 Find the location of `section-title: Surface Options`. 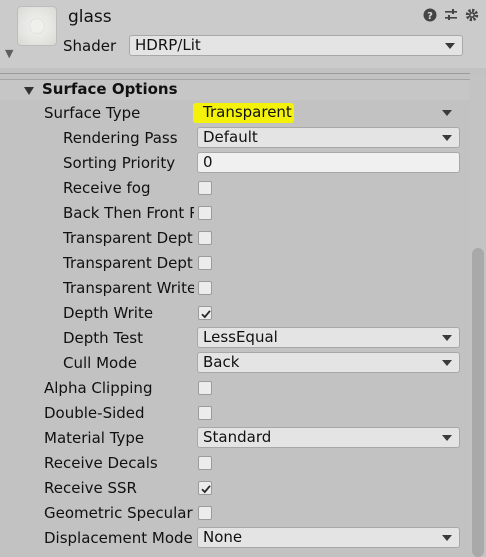

section-title: Surface Options is located at coordinates (110, 89).